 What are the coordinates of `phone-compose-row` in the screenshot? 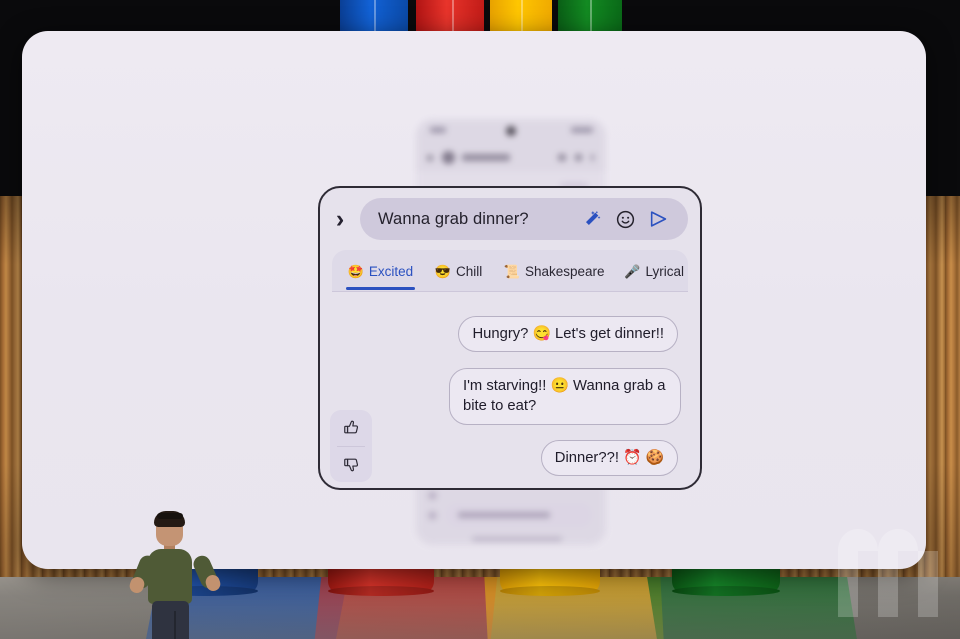 It's located at (511, 515).